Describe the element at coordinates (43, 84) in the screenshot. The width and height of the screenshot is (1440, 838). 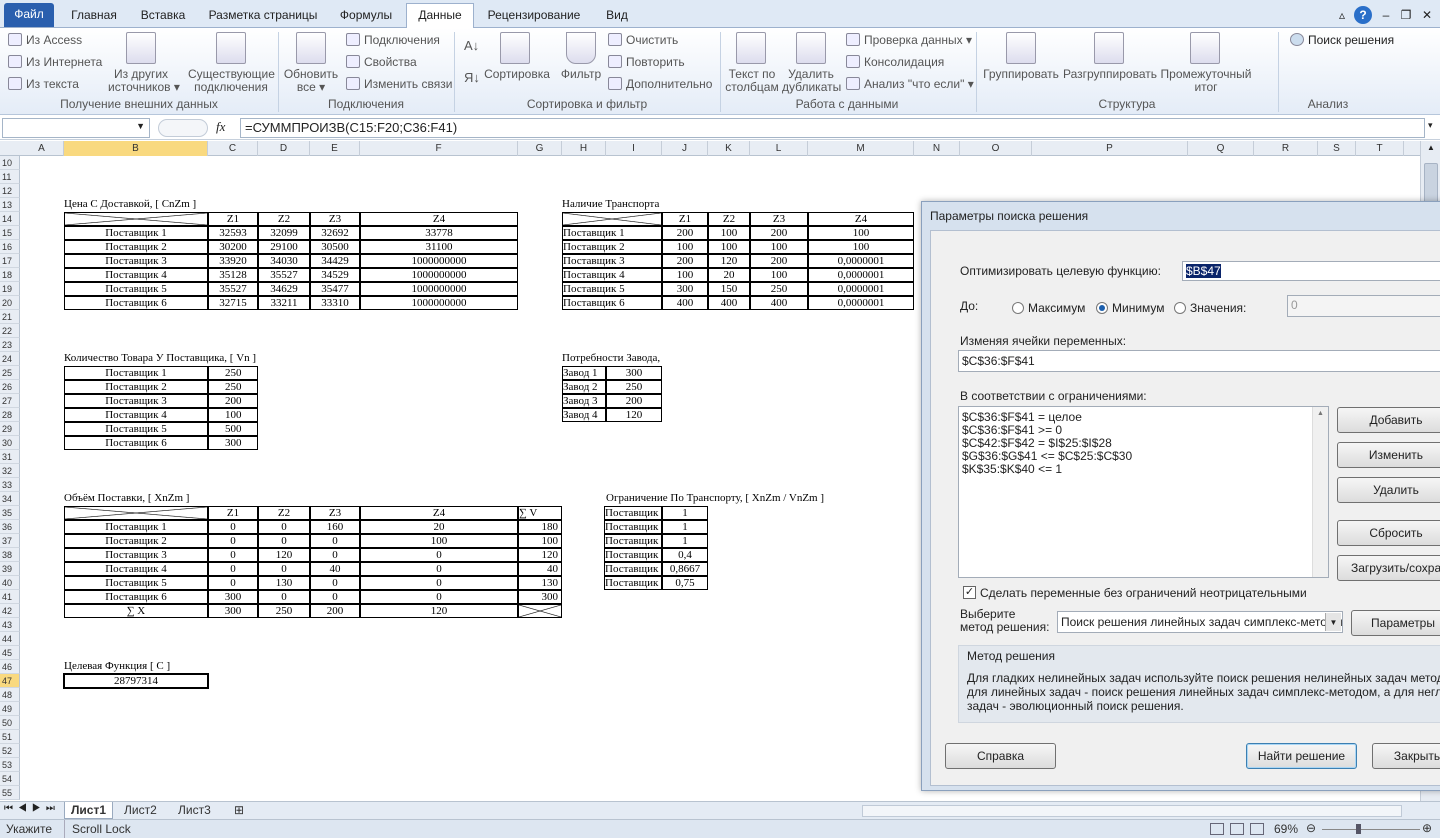
I see `from-text-button: Из текста` at that location.